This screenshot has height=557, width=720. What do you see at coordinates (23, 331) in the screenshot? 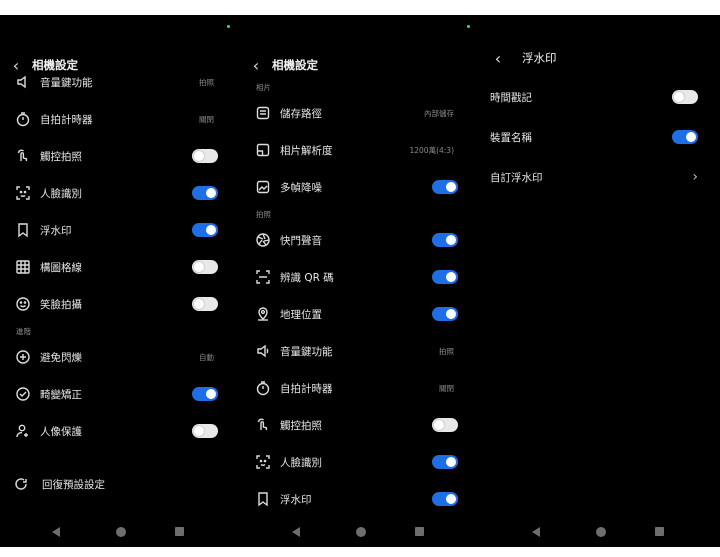
I see `section-header-advanced: 進階` at bounding box center [23, 331].